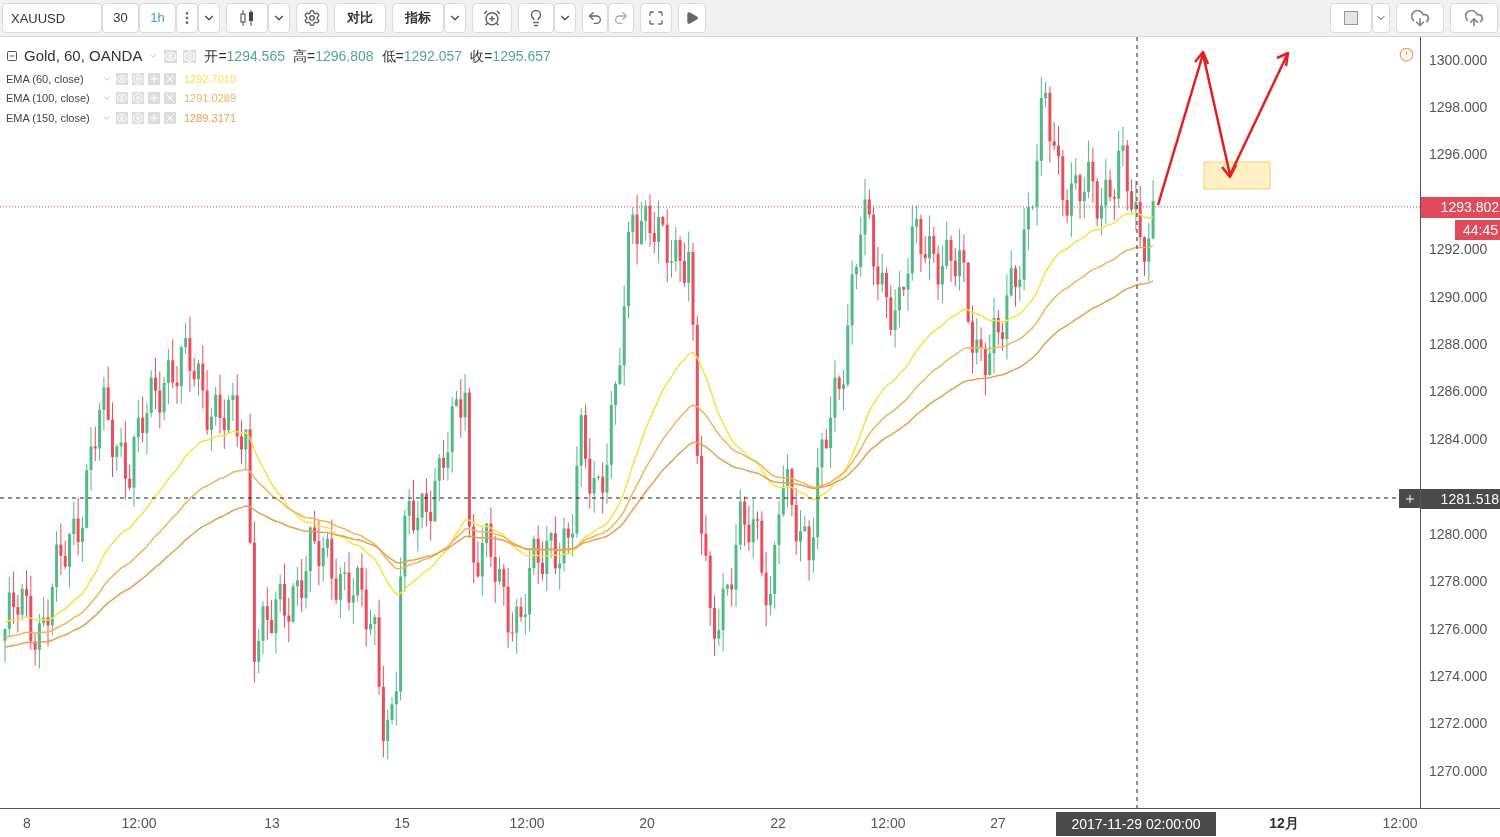 This screenshot has width=1500, height=837. I want to click on time-label: 20, so click(647, 823).